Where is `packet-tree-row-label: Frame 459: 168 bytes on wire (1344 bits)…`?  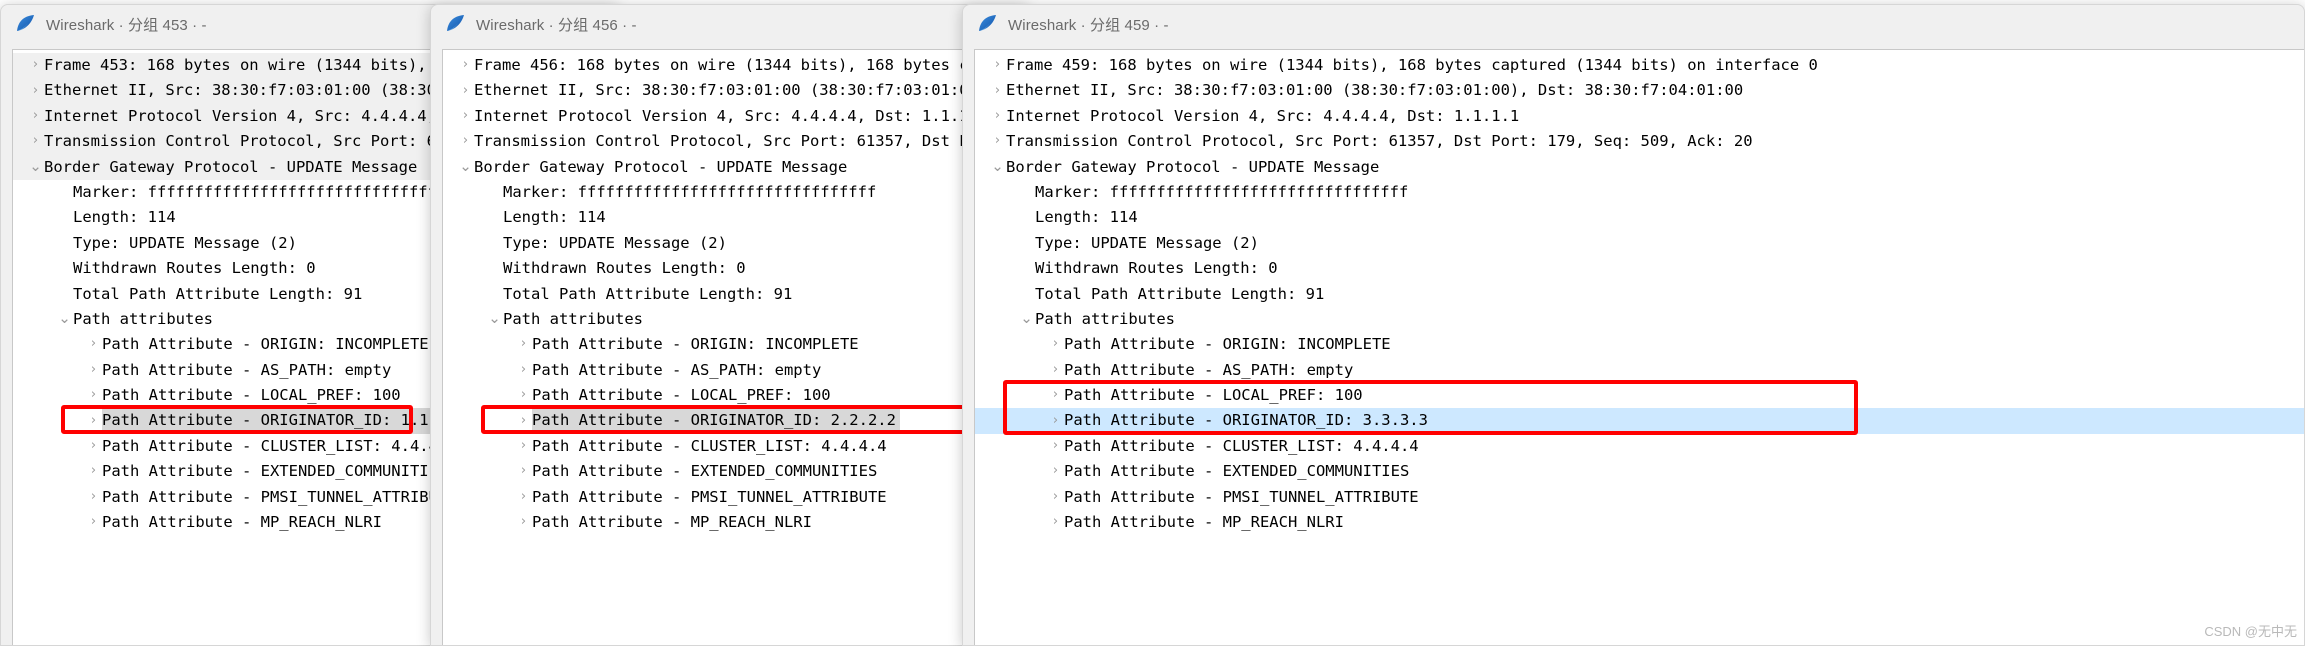
packet-tree-row-label: Frame 459: 168 bytes on wire (1344 bits)… is located at coordinates (1412, 65).